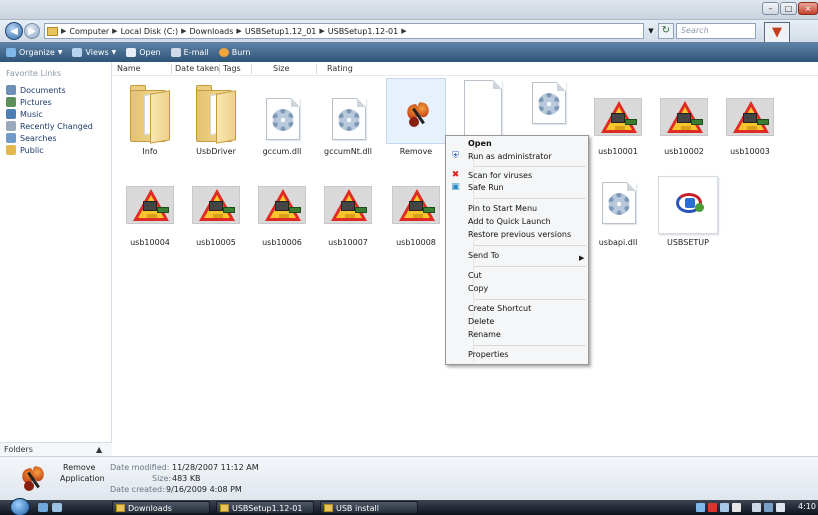 The image size is (818, 515). I want to click on file-name: gccumNt.dll, so click(348, 151).